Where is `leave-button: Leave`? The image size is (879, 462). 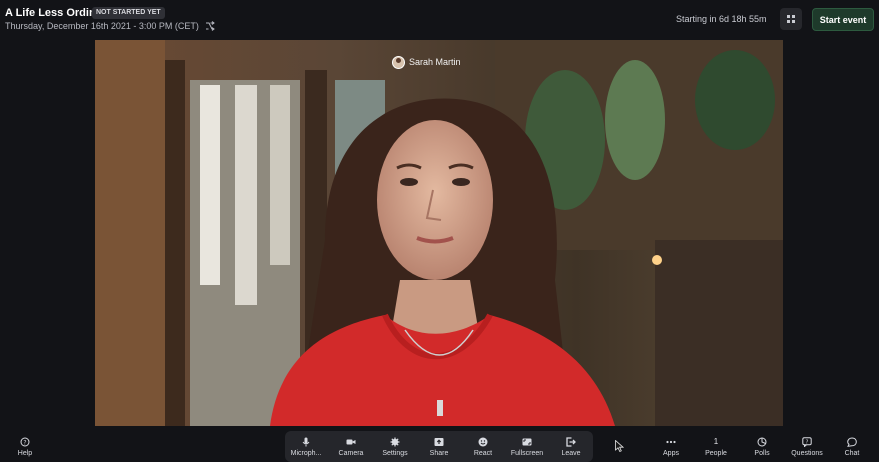 leave-button: Leave is located at coordinates (571, 446).